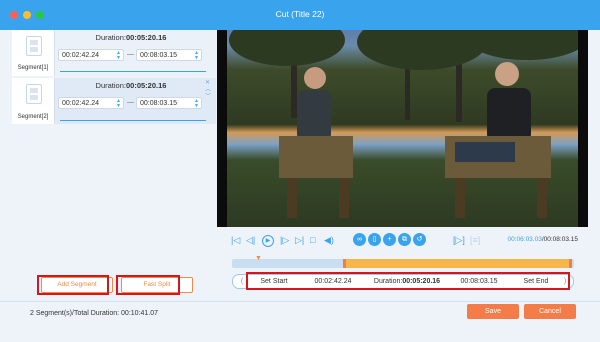 The image size is (600, 342). What do you see at coordinates (268, 241) in the screenshot?
I see `play-icon: ▶` at bounding box center [268, 241].